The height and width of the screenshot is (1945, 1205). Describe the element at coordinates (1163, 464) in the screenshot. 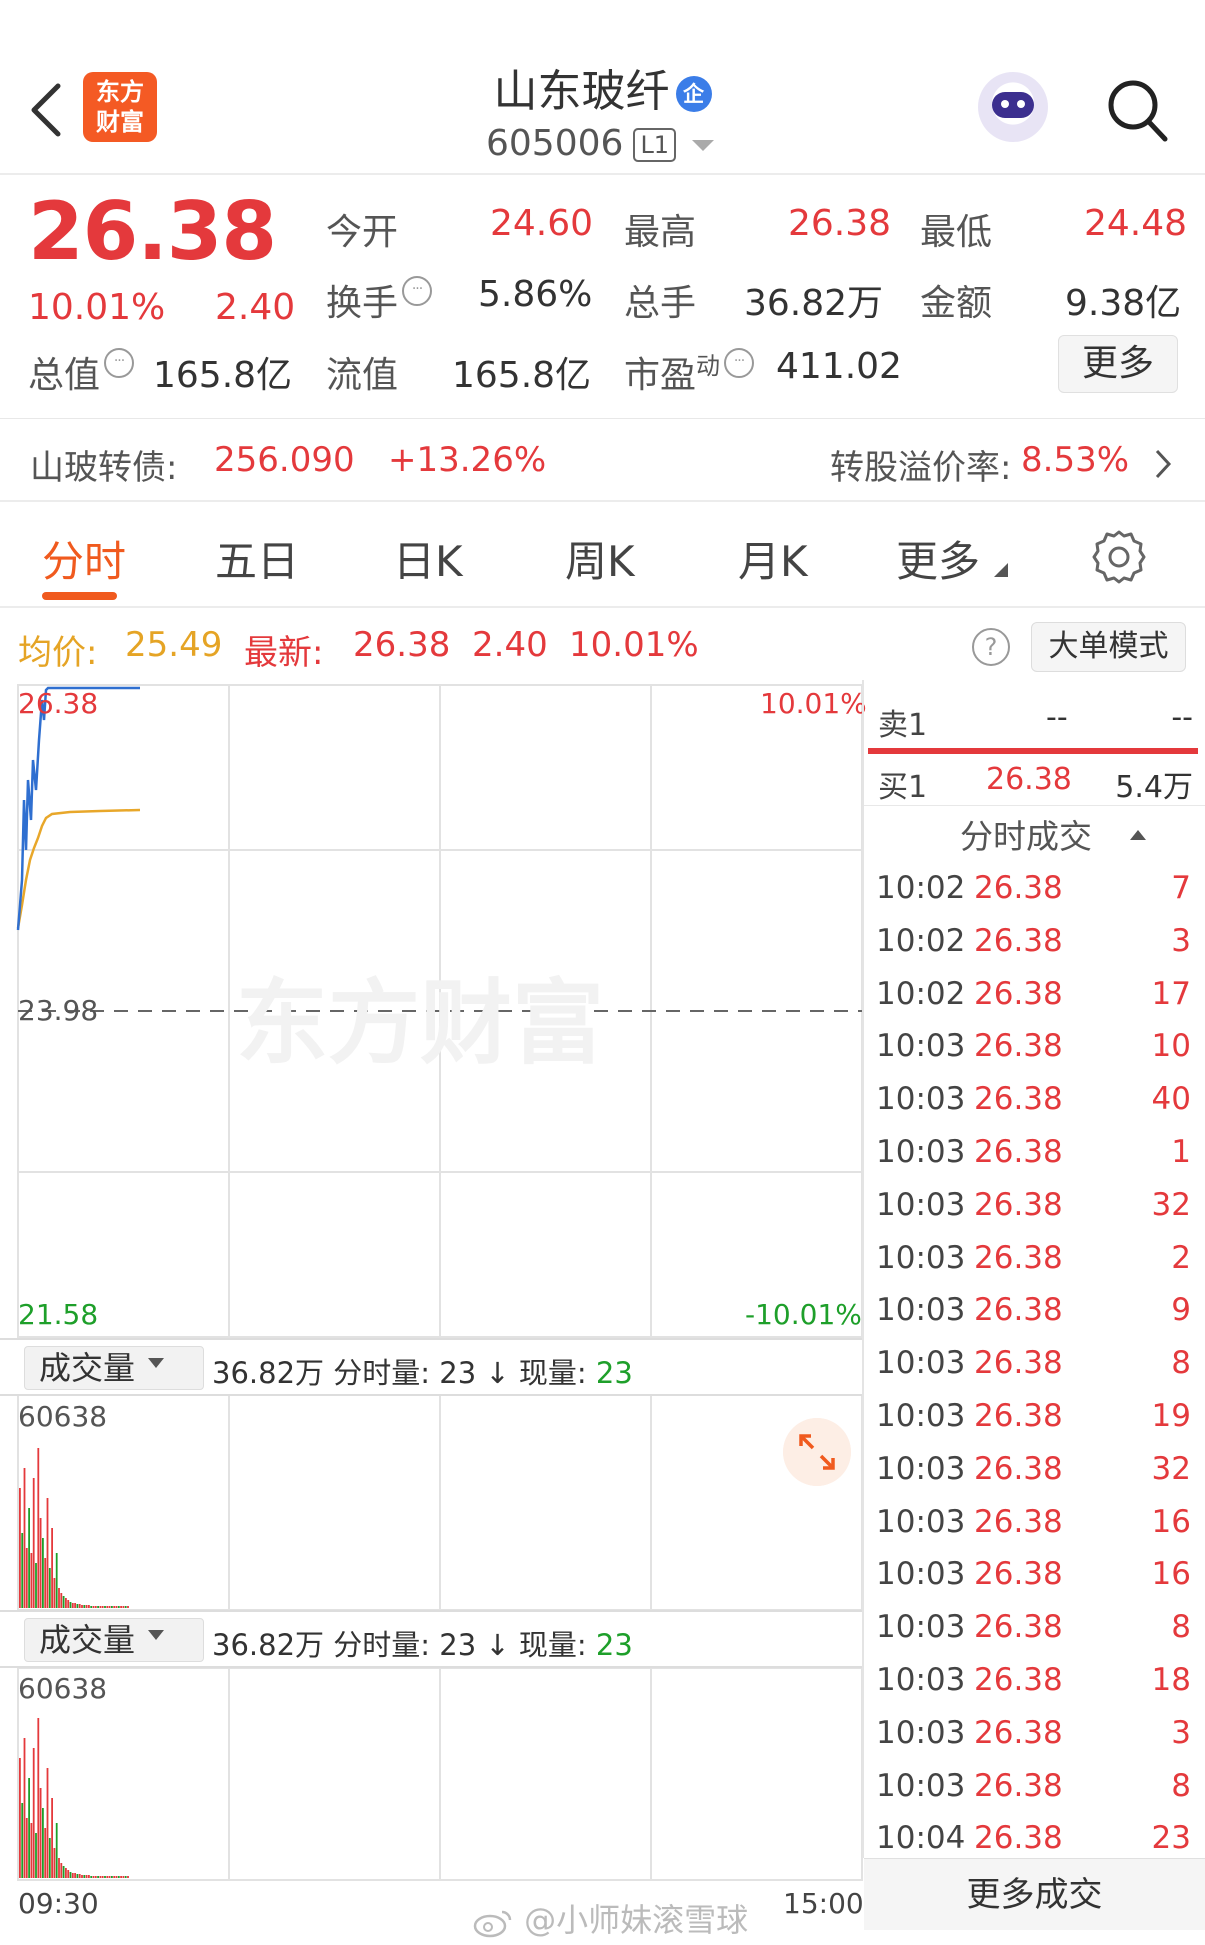

I see `chevron-right-icon` at that location.